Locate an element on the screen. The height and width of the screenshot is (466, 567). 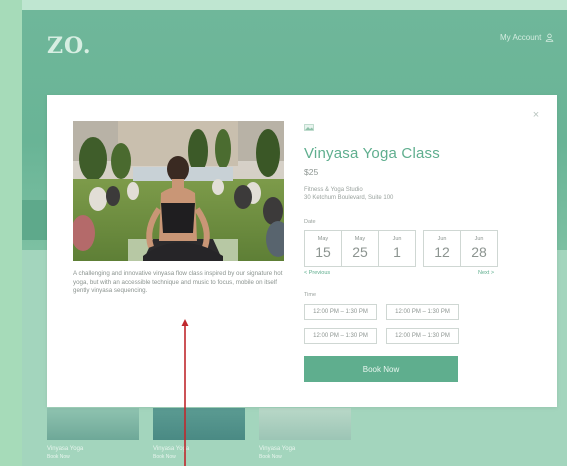
close-button: × is located at coordinates (536, 115).